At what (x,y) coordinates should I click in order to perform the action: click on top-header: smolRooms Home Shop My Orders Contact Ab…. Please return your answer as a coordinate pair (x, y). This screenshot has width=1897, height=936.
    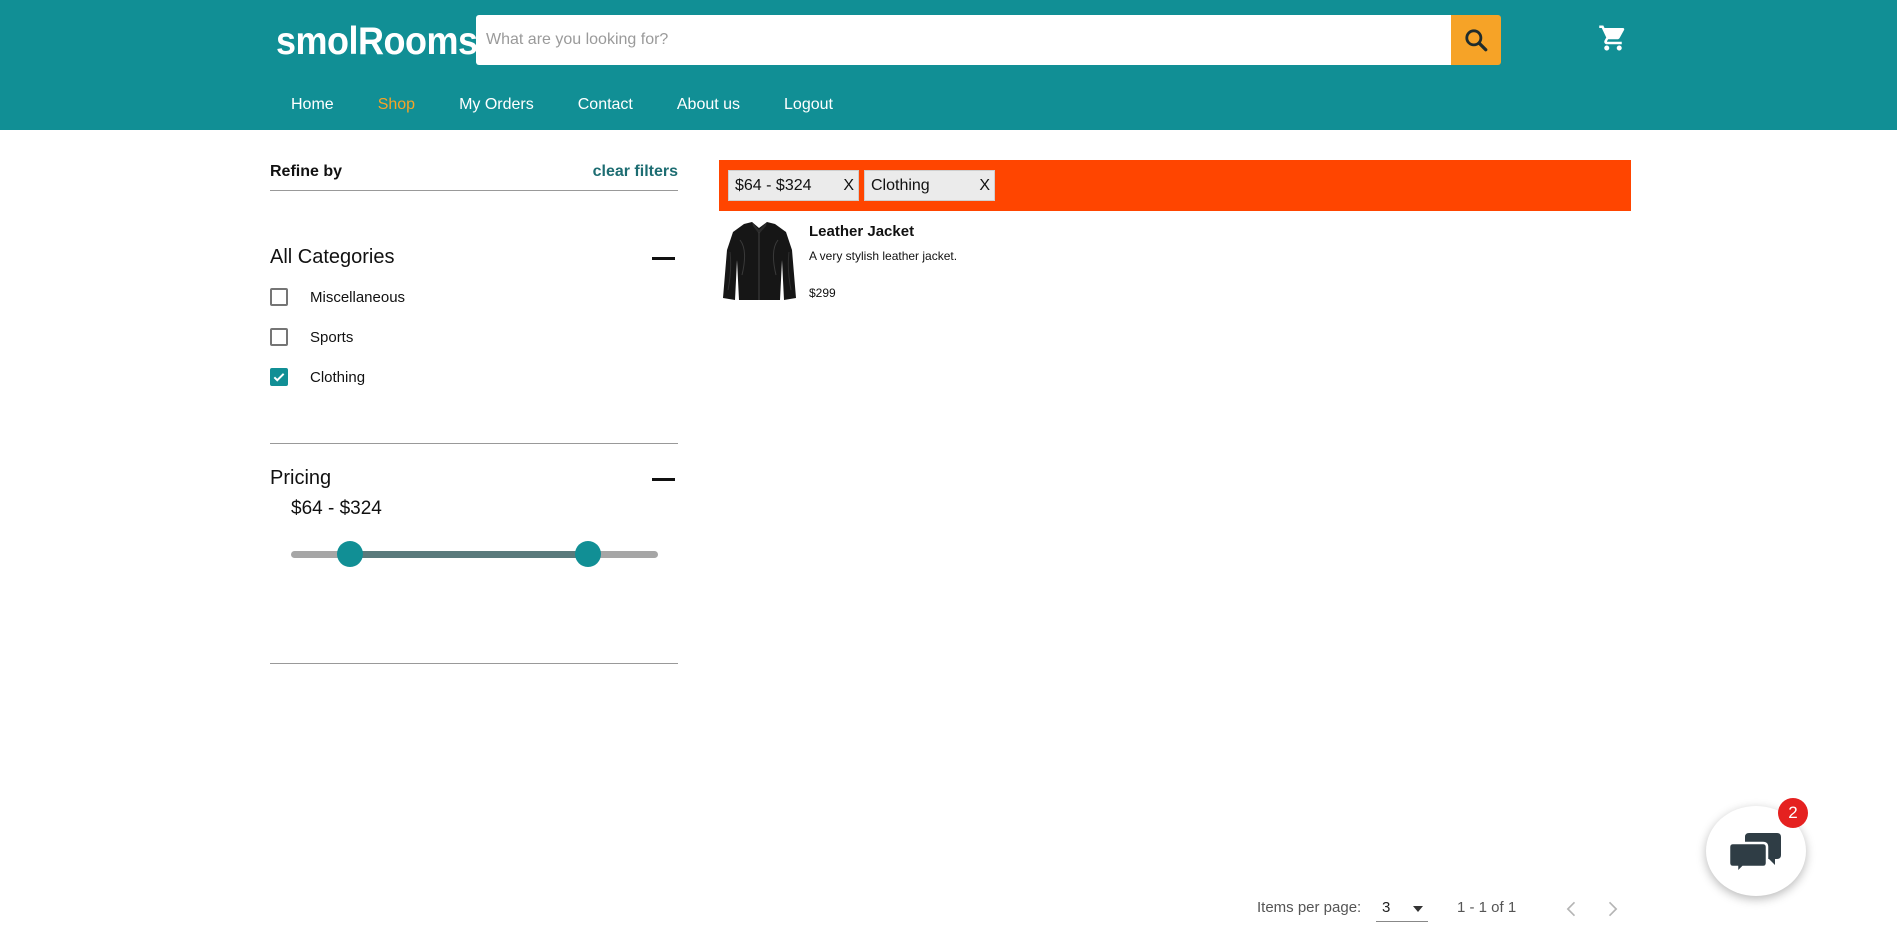
    Looking at the image, I should click on (948, 65).